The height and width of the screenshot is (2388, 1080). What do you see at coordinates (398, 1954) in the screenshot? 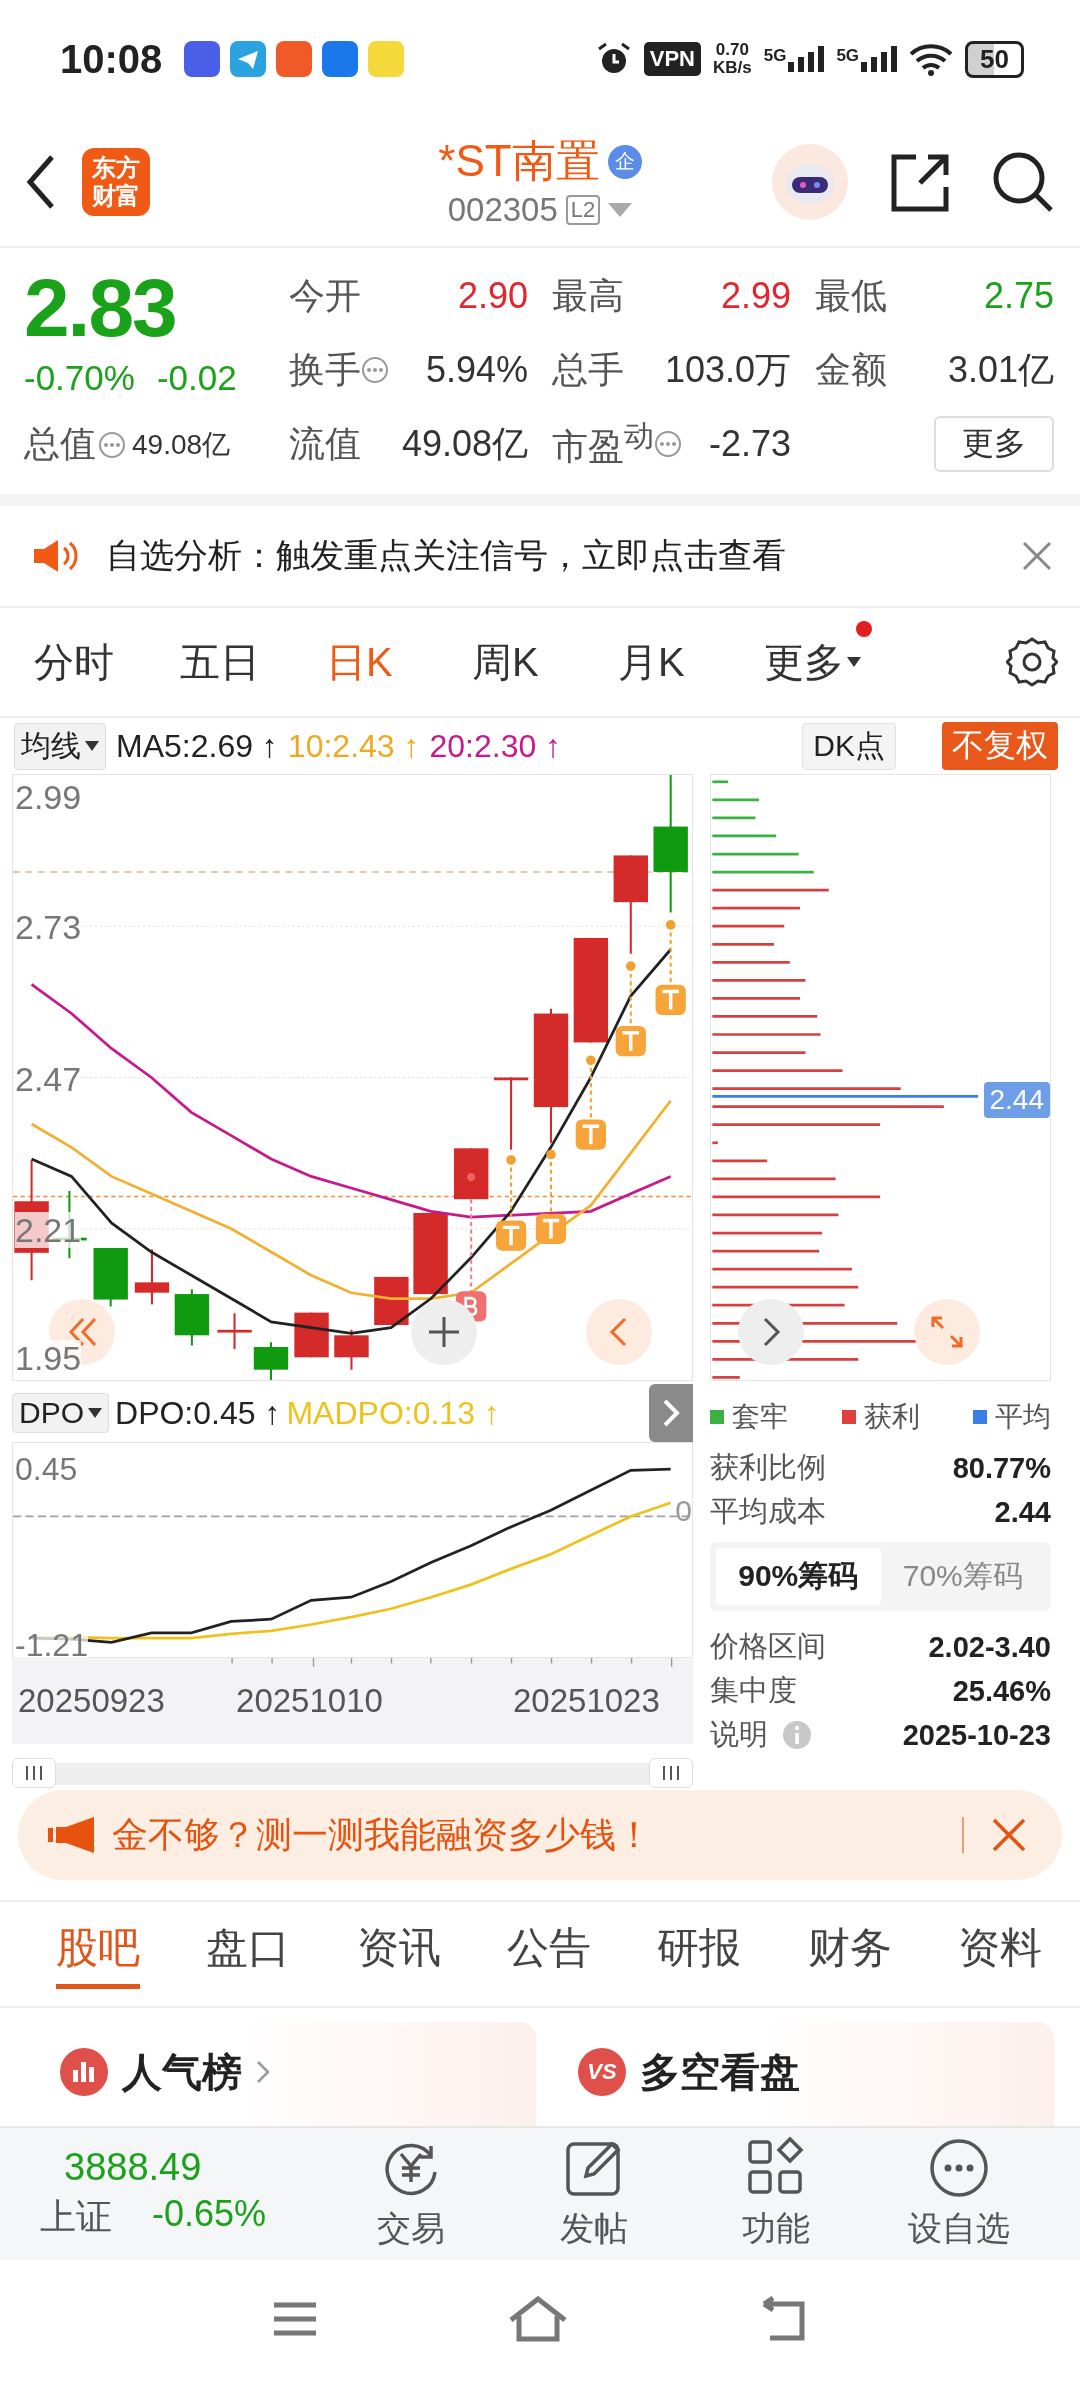
I see `section-tab: 资讯` at bounding box center [398, 1954].